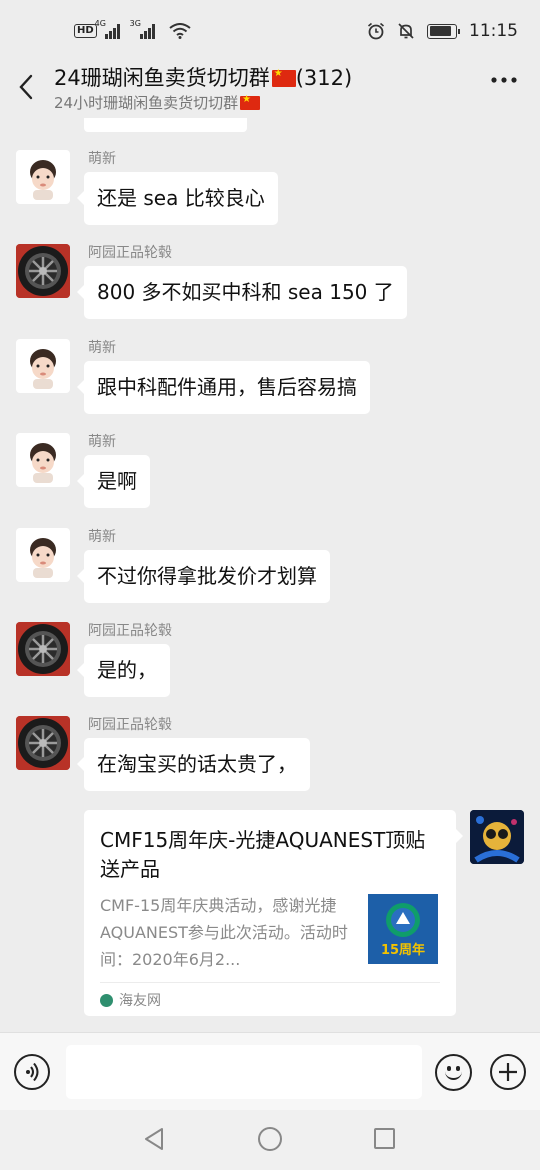 The height and width of the screenshot is (1170, 540). I want to click on wifi-icon, so click(180, 31).